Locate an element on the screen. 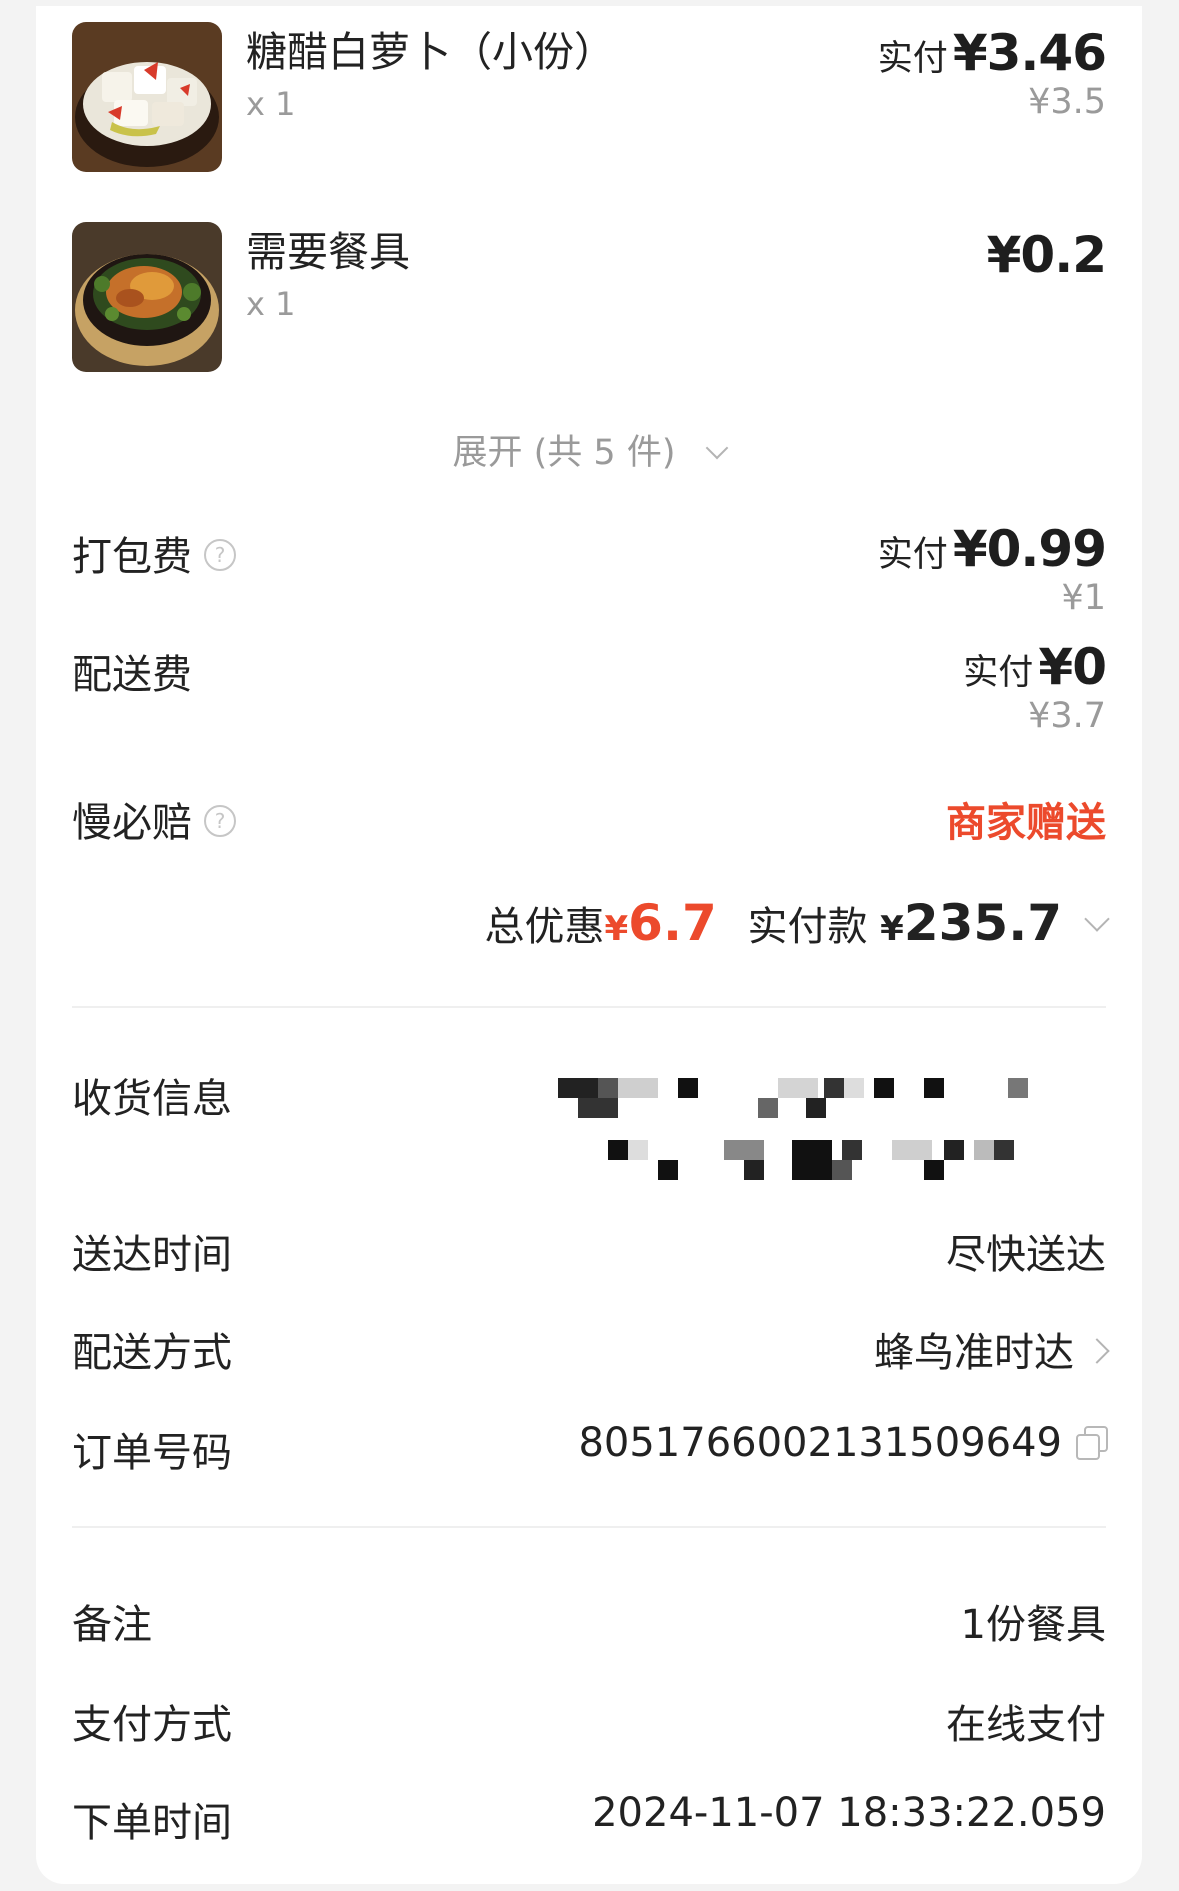 The width and height of the screenshot is (1179, 1891). expand-items-button: 展开 (共 5 件) is located at coordinates (589, 449).